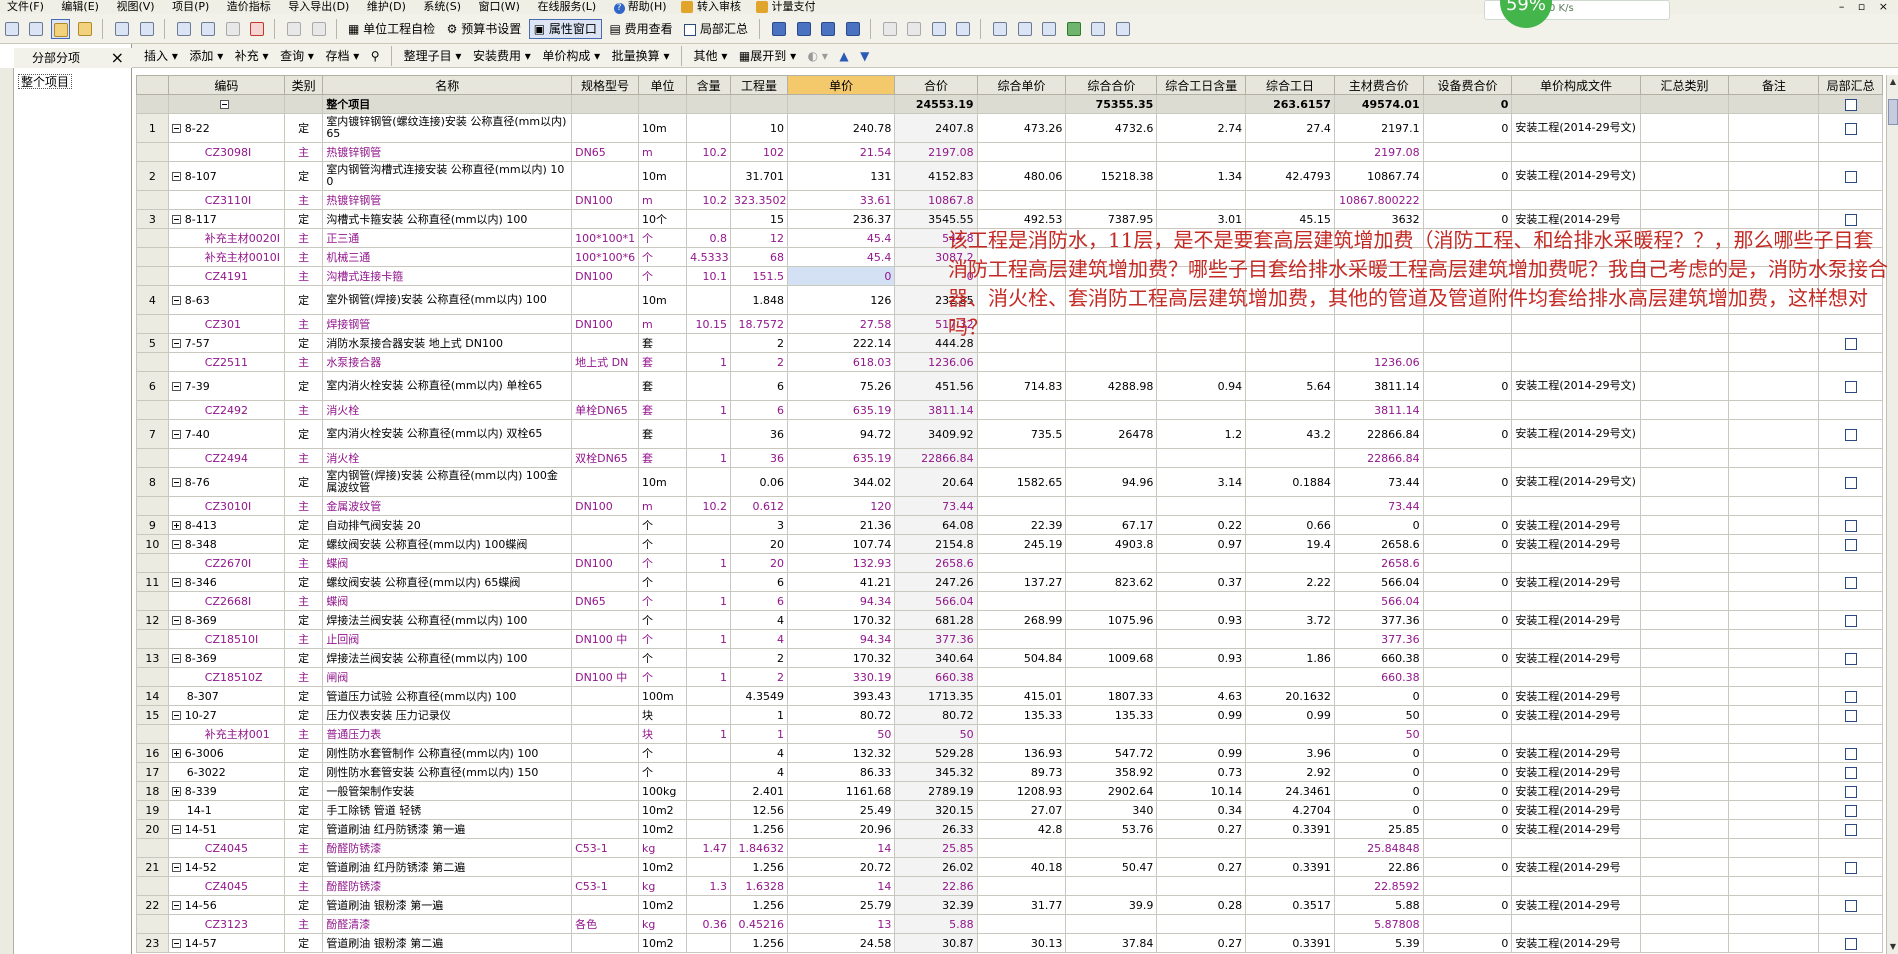  Describe the element at coordinates (447, 715) in the screenshot. I see `item-name: 压力仪表安装 压力记录仪` at that location.